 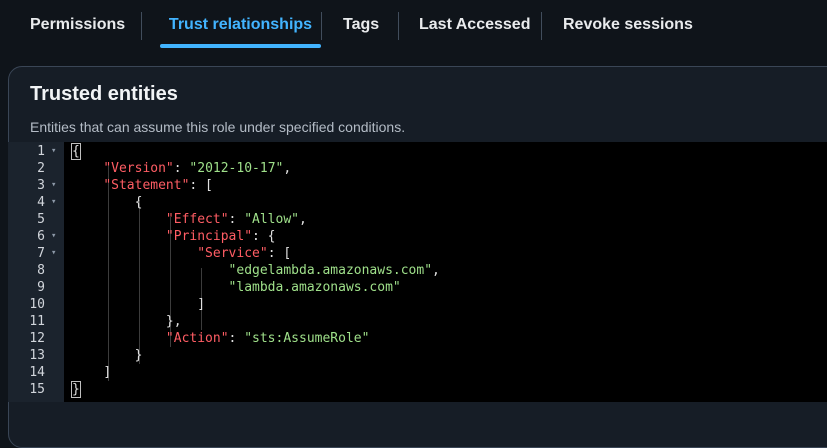 I want to click on code-line: 5 "Effect": "Allow",, so click(x=417, y=219).